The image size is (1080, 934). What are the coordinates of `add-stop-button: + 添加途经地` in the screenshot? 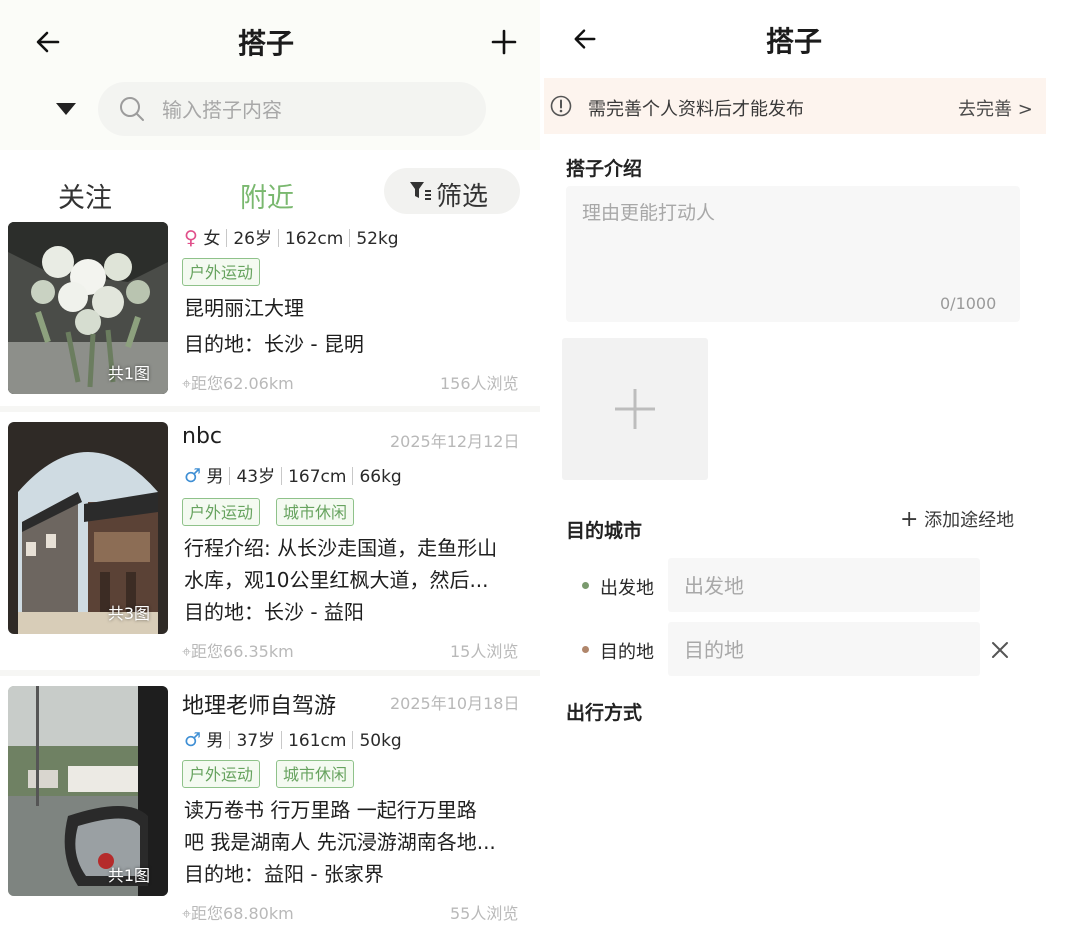 It's located at (957, 519).